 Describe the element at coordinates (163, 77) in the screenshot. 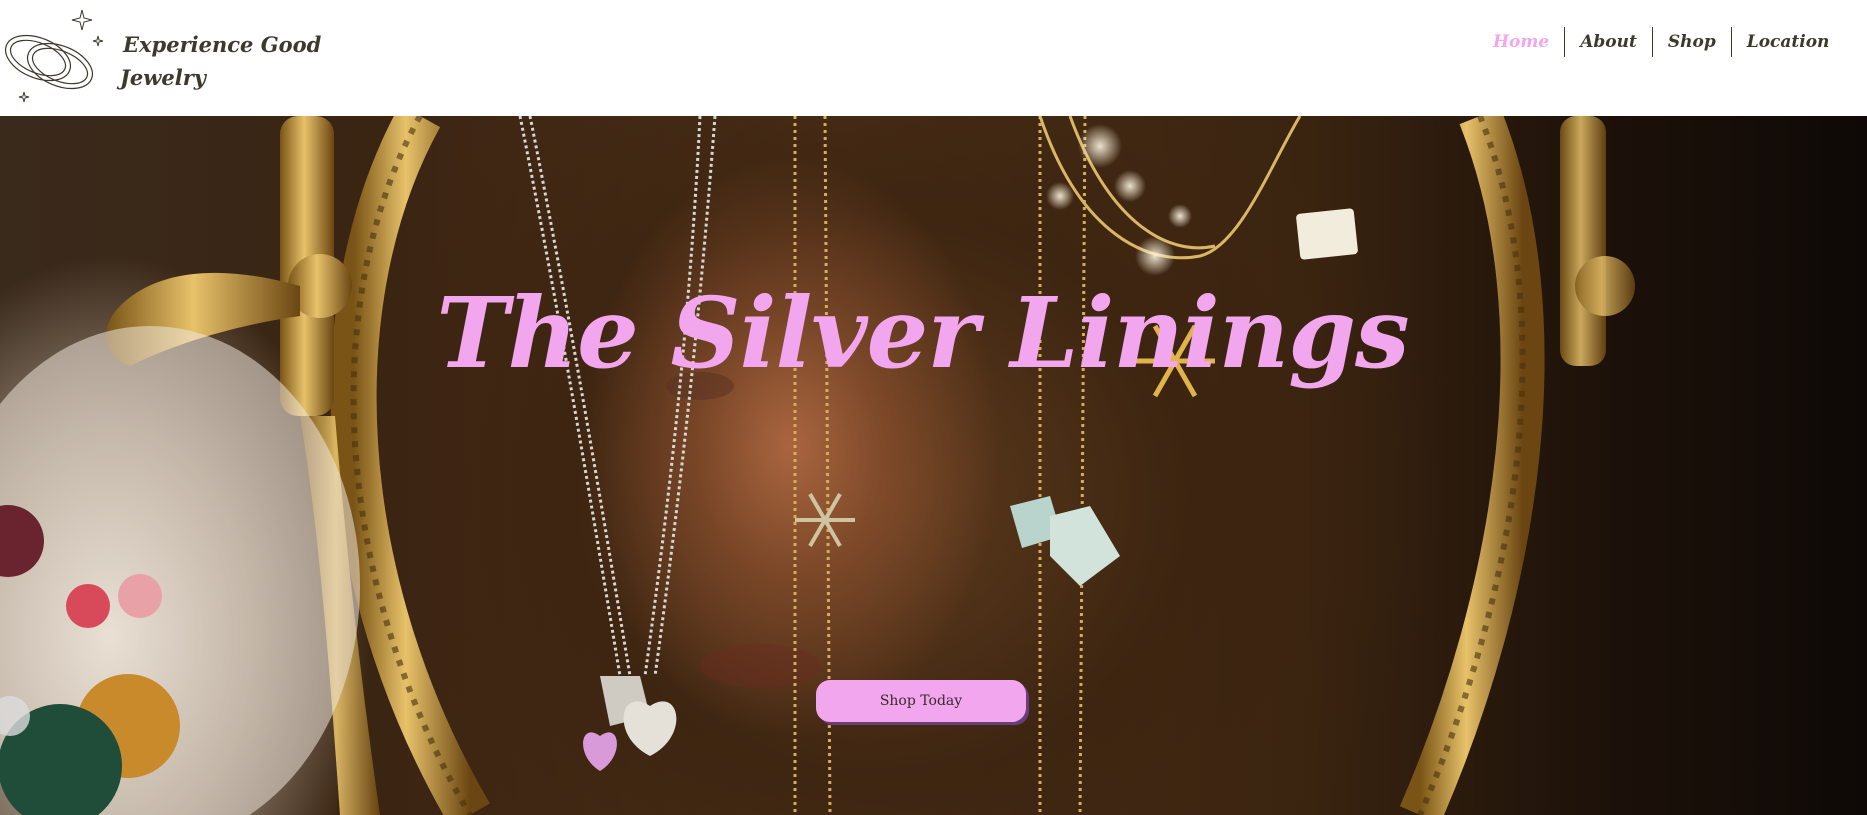

I see `brand-title-line2: Jewelry` at that location.